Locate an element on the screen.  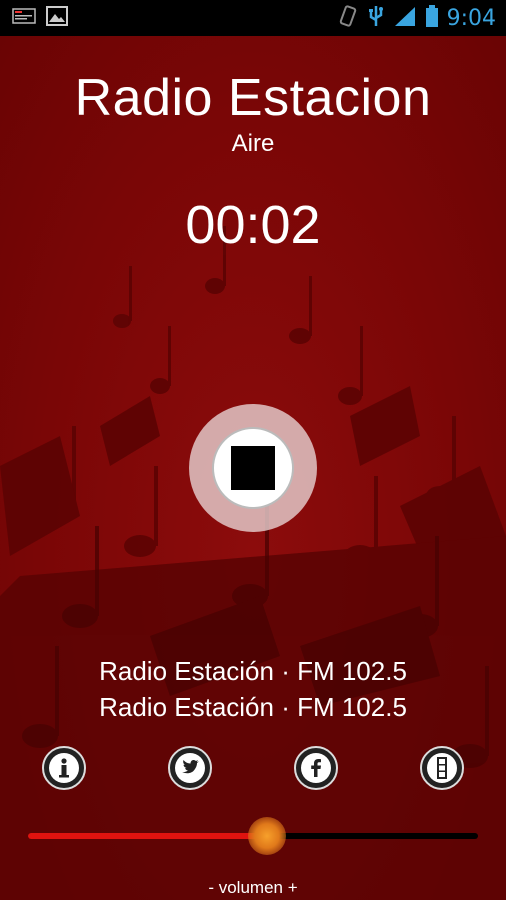
signal-icon is located at coordinates (405, 18).